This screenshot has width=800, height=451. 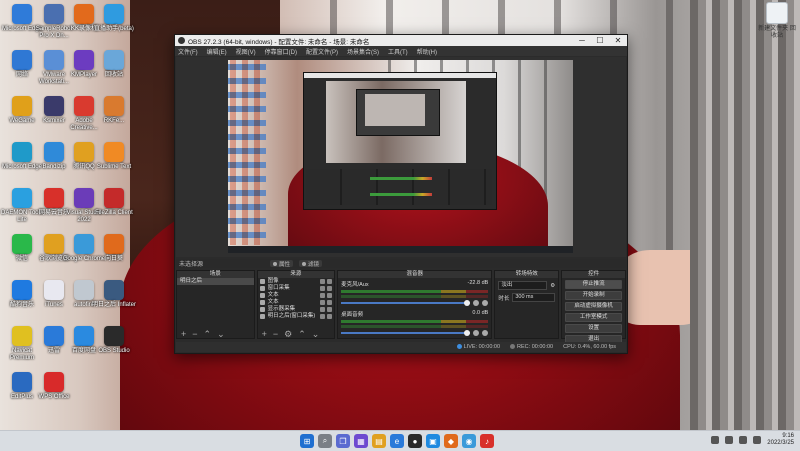 I want to click on menu-item: 配置文件(P), so click(x=322, y=51).